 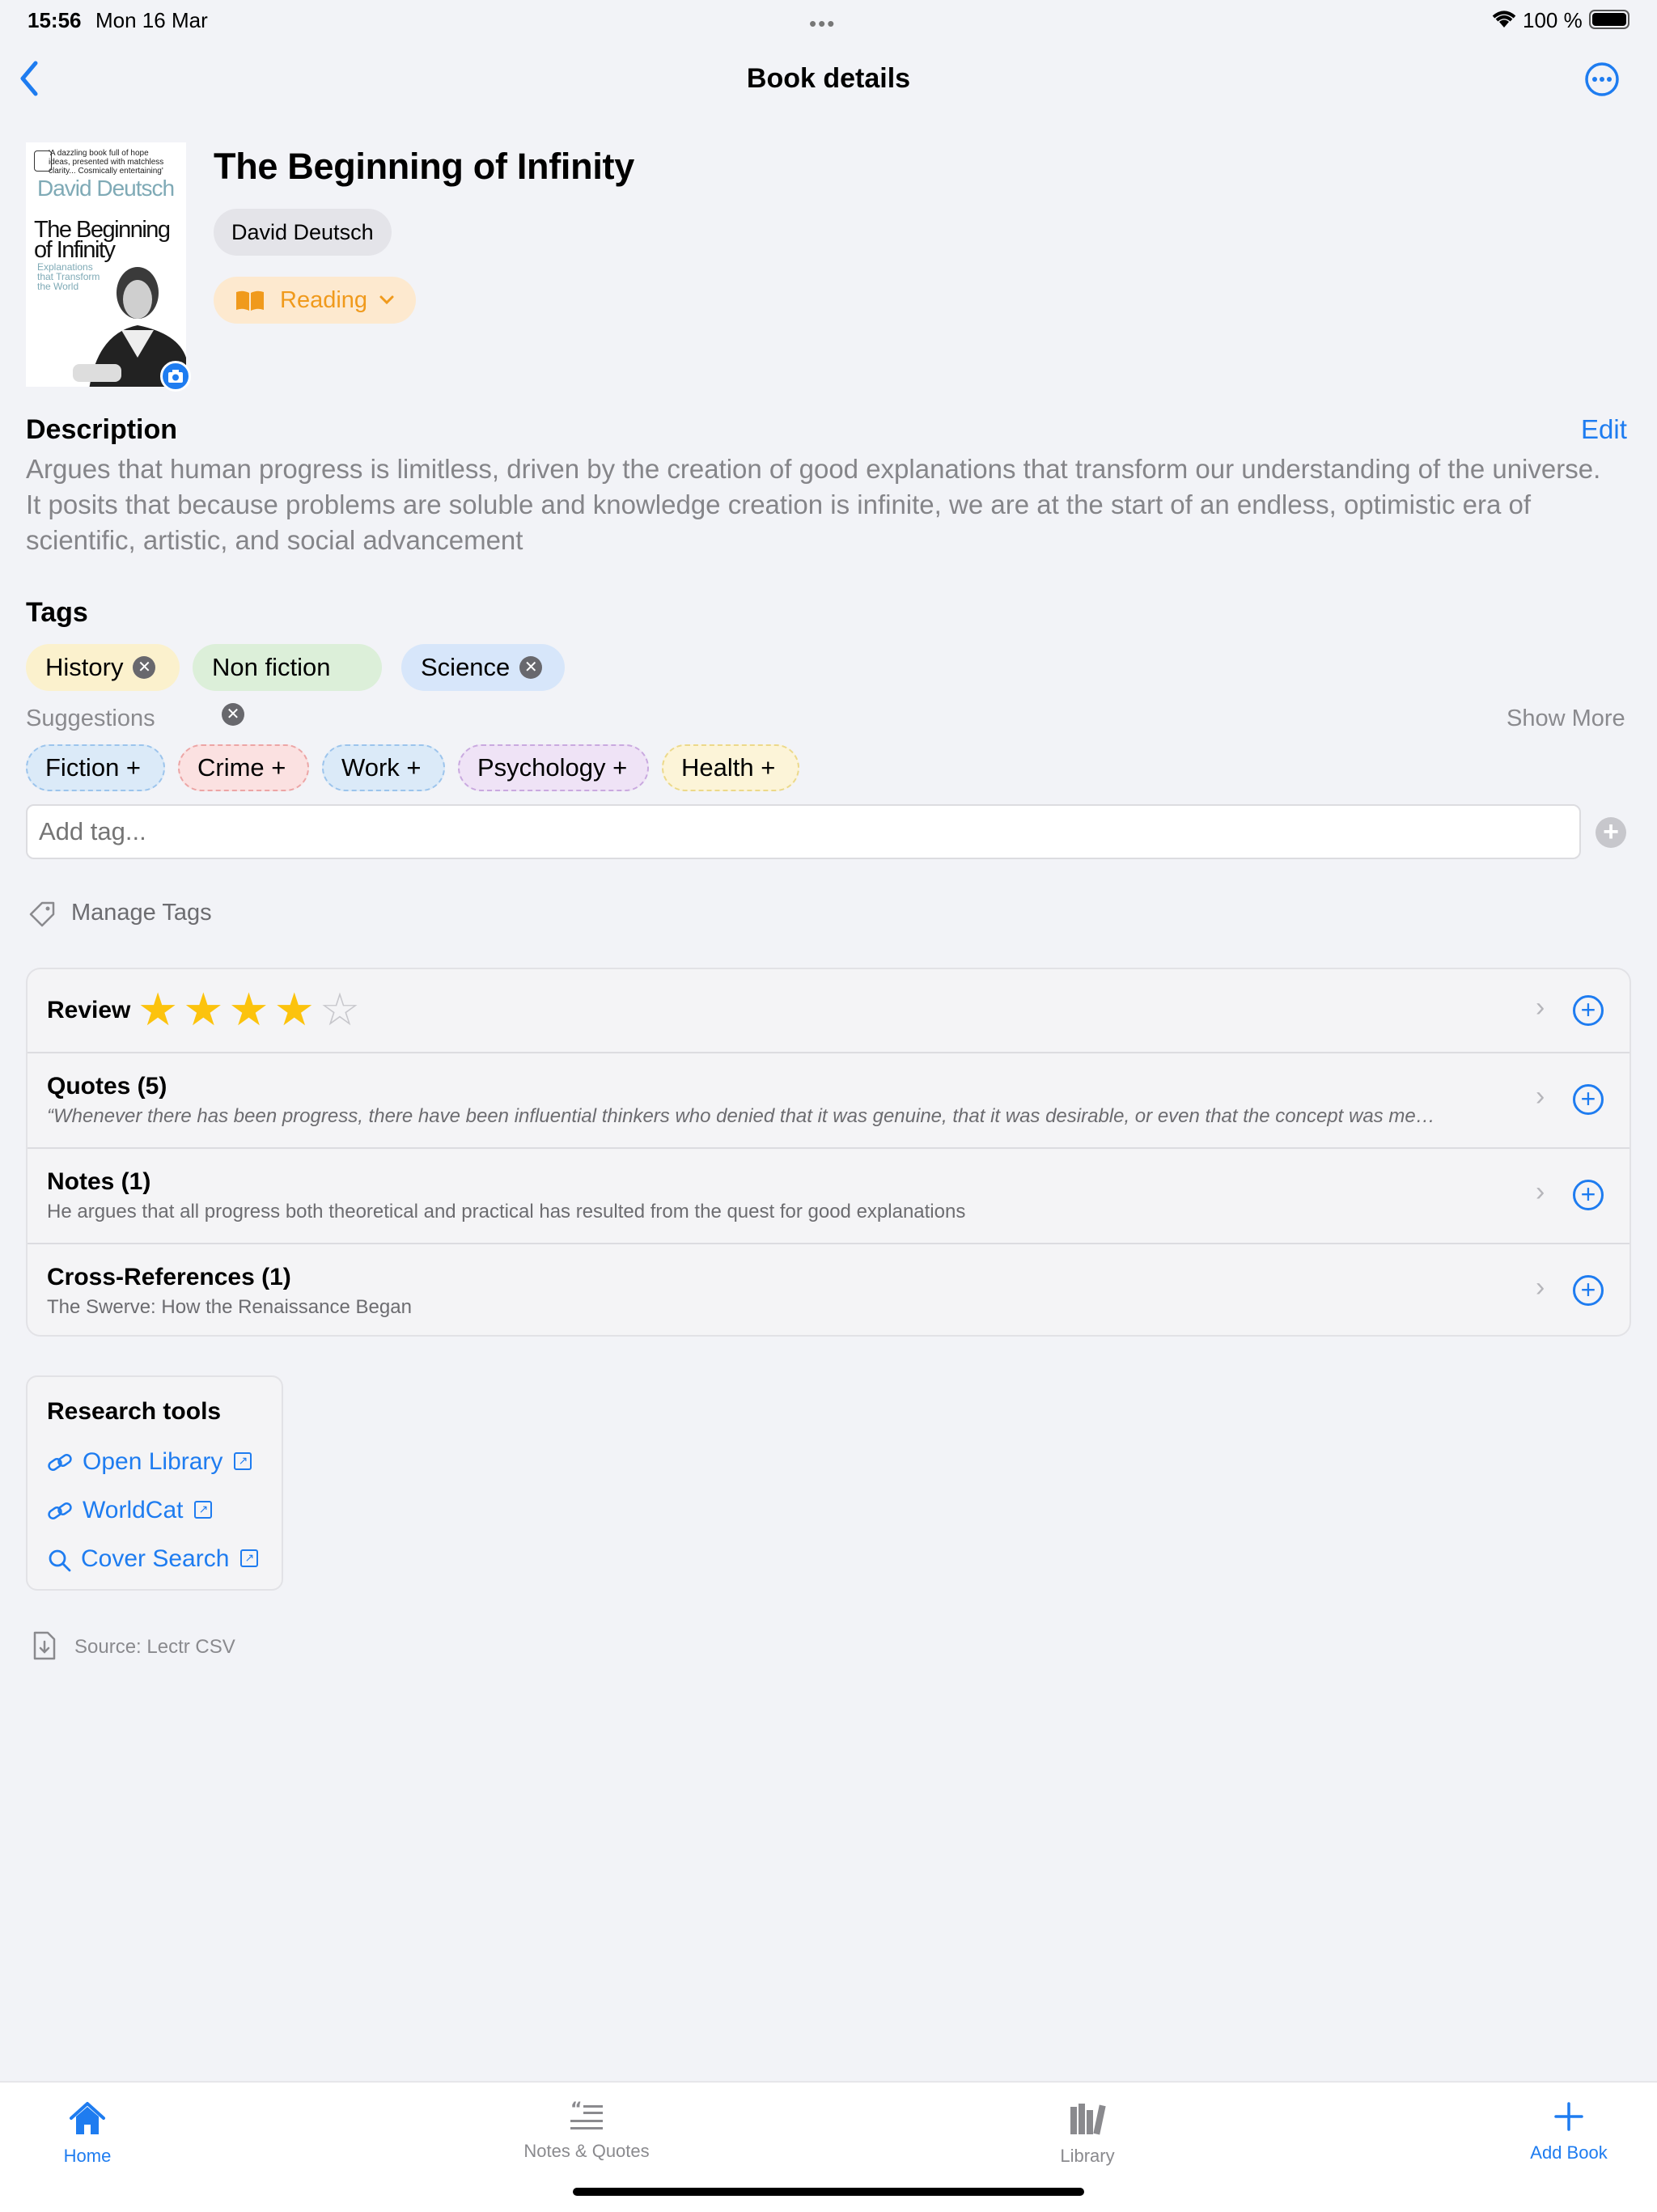 I want to click on star-empty-icon: ☆, so click(x=340, y=1009).